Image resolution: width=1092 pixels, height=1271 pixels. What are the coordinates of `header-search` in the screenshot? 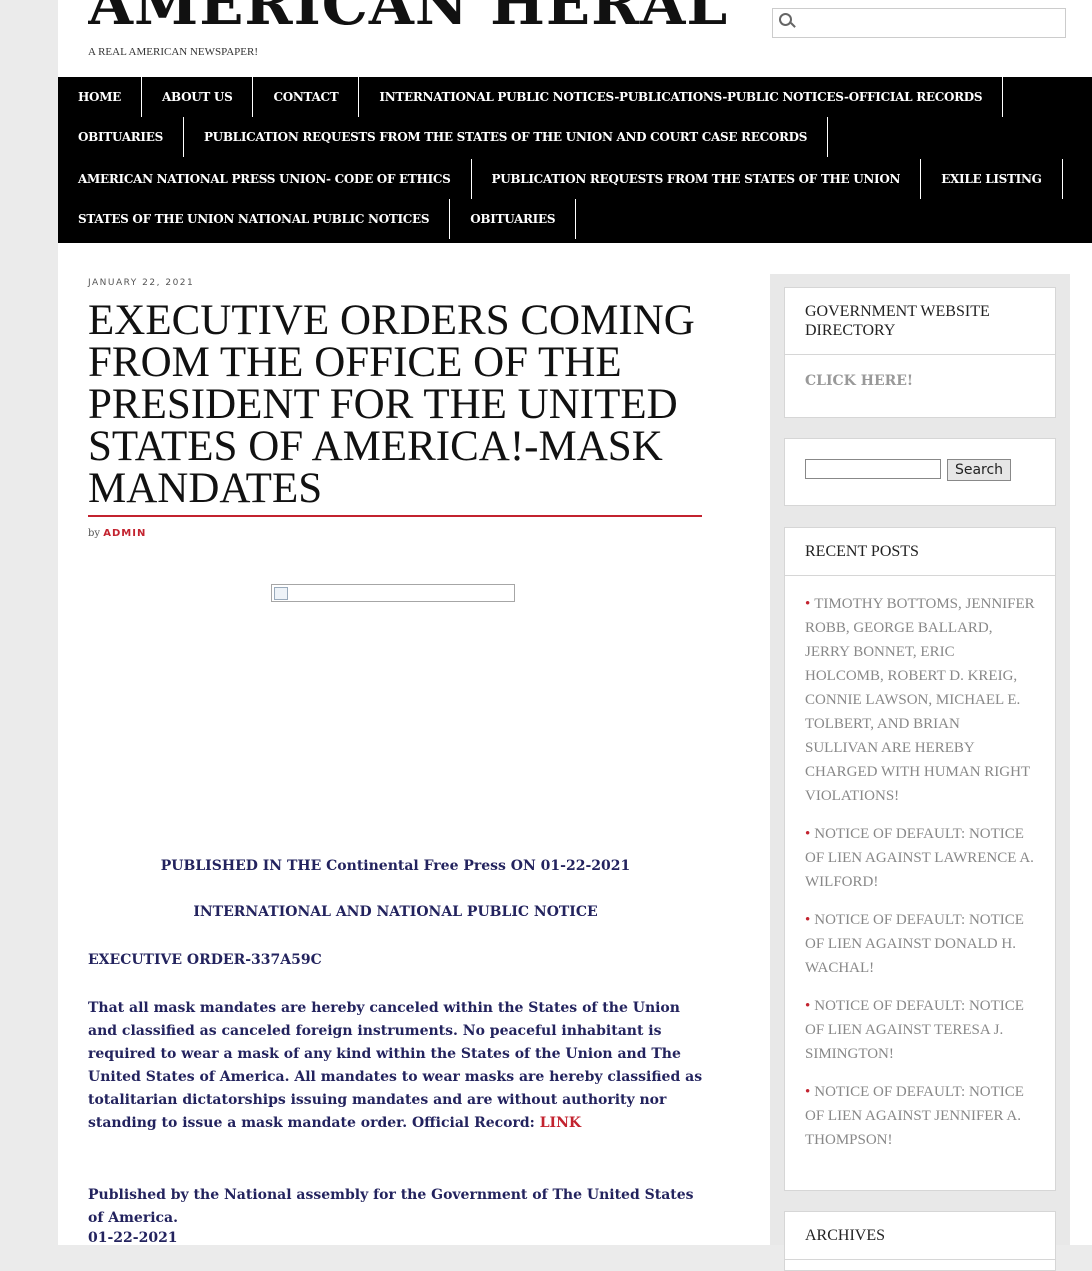 It's located at (919, 23).